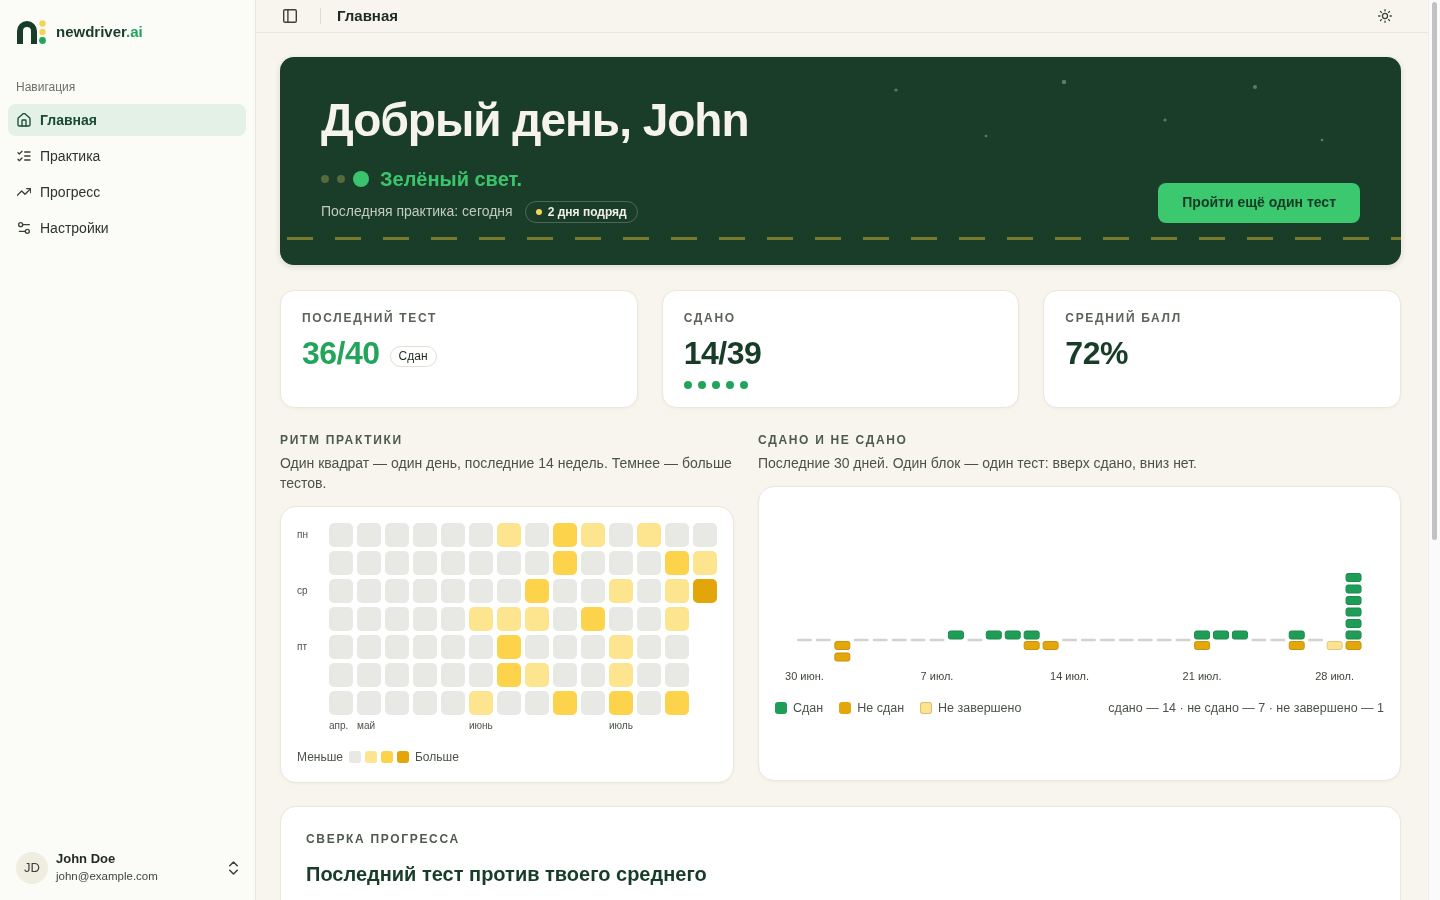  I want to click on summary-text: сдано — 14 · не сдано — 7 · не завершено — 1, so click(1246, 708).